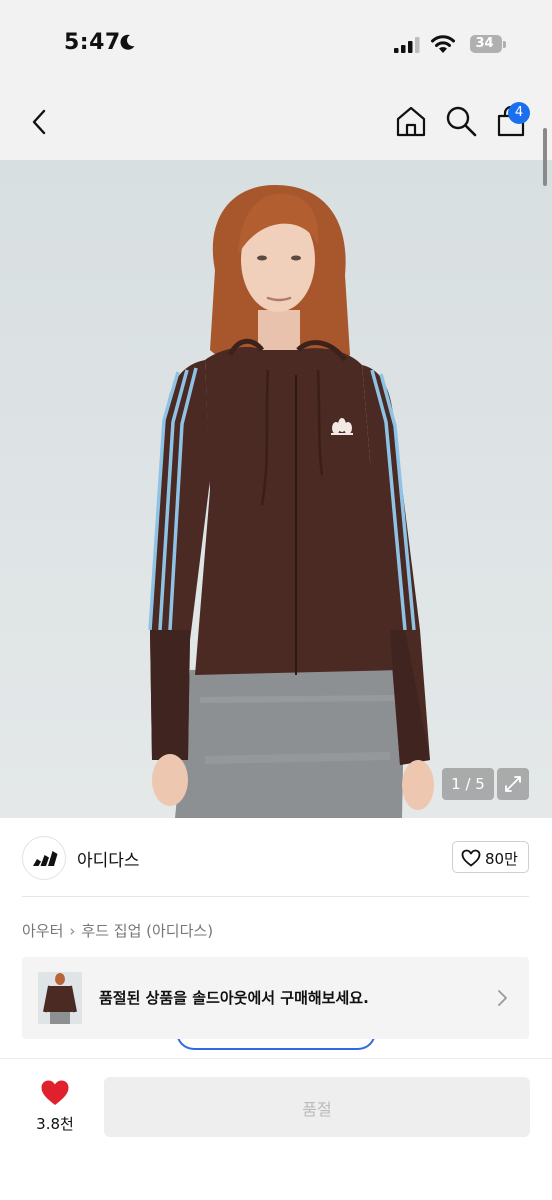  Describe the element at coordinates (92, 42) in the screenshot. I see `status-time: 5:47` at that location.